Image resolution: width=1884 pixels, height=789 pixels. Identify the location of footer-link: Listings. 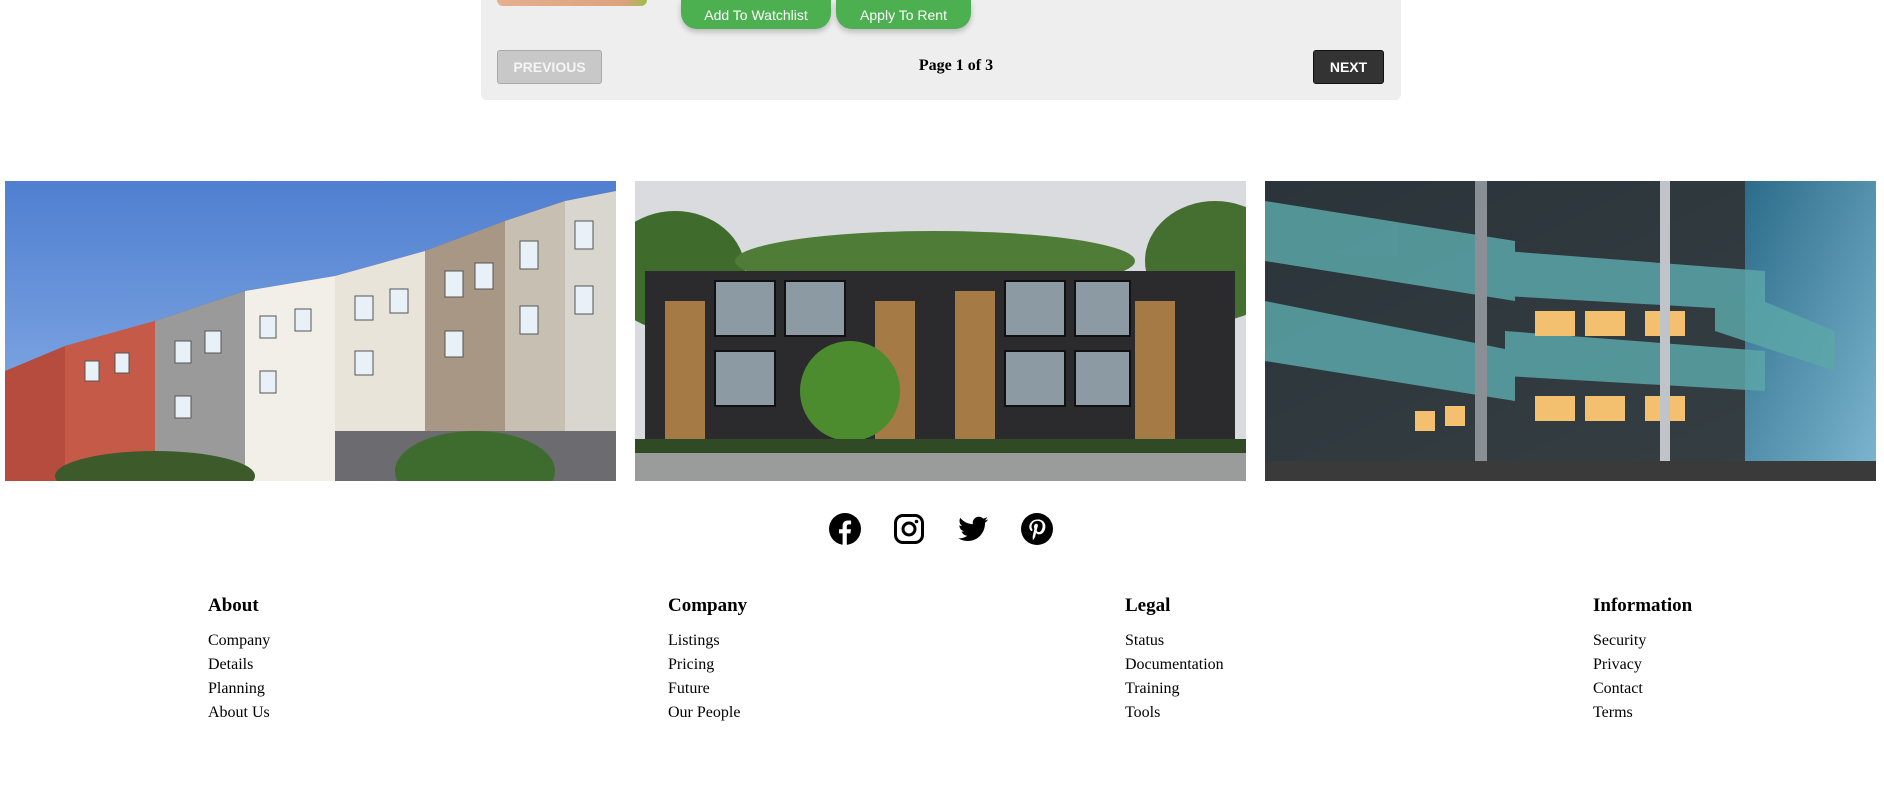
(707, 641).